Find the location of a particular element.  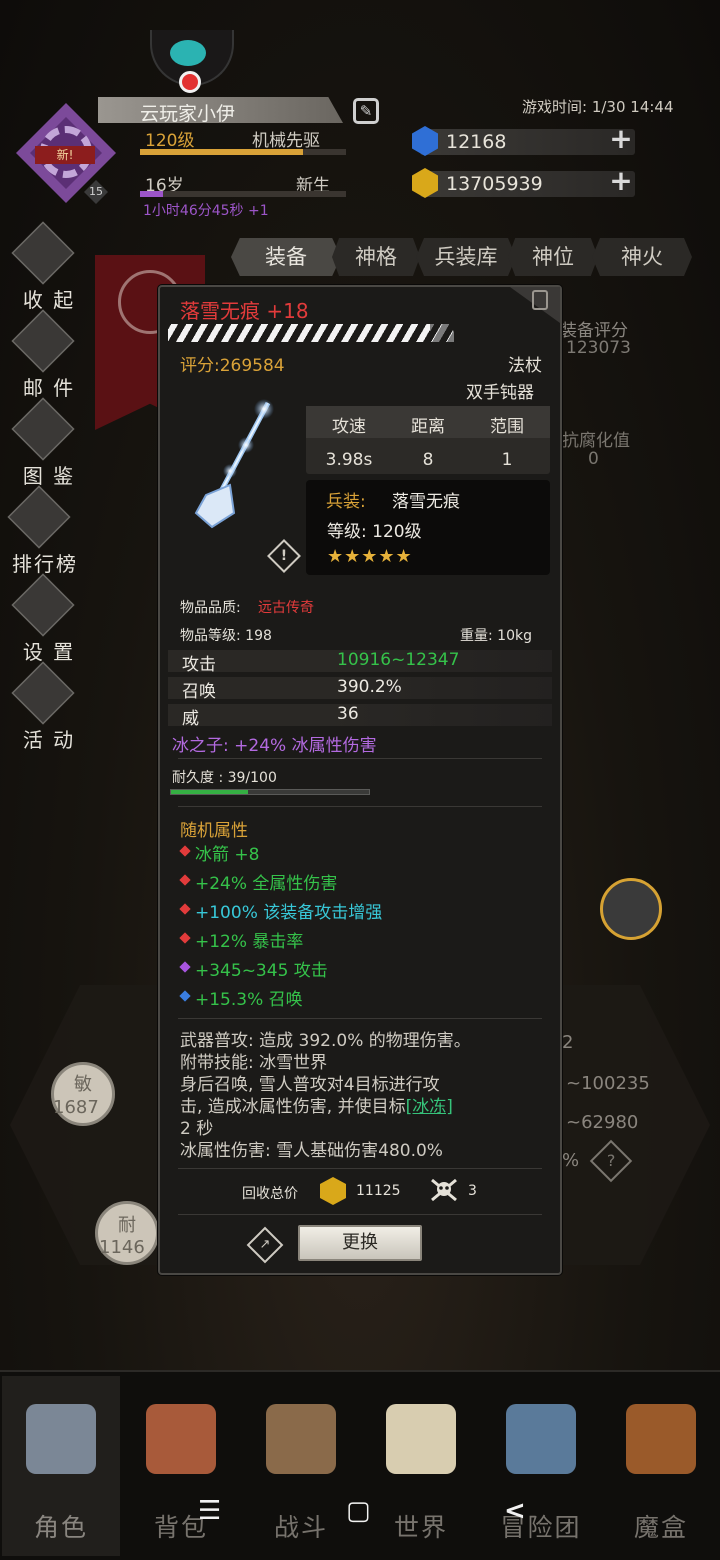

nav-item: 战斗 is located at coordinates (301, 1466).